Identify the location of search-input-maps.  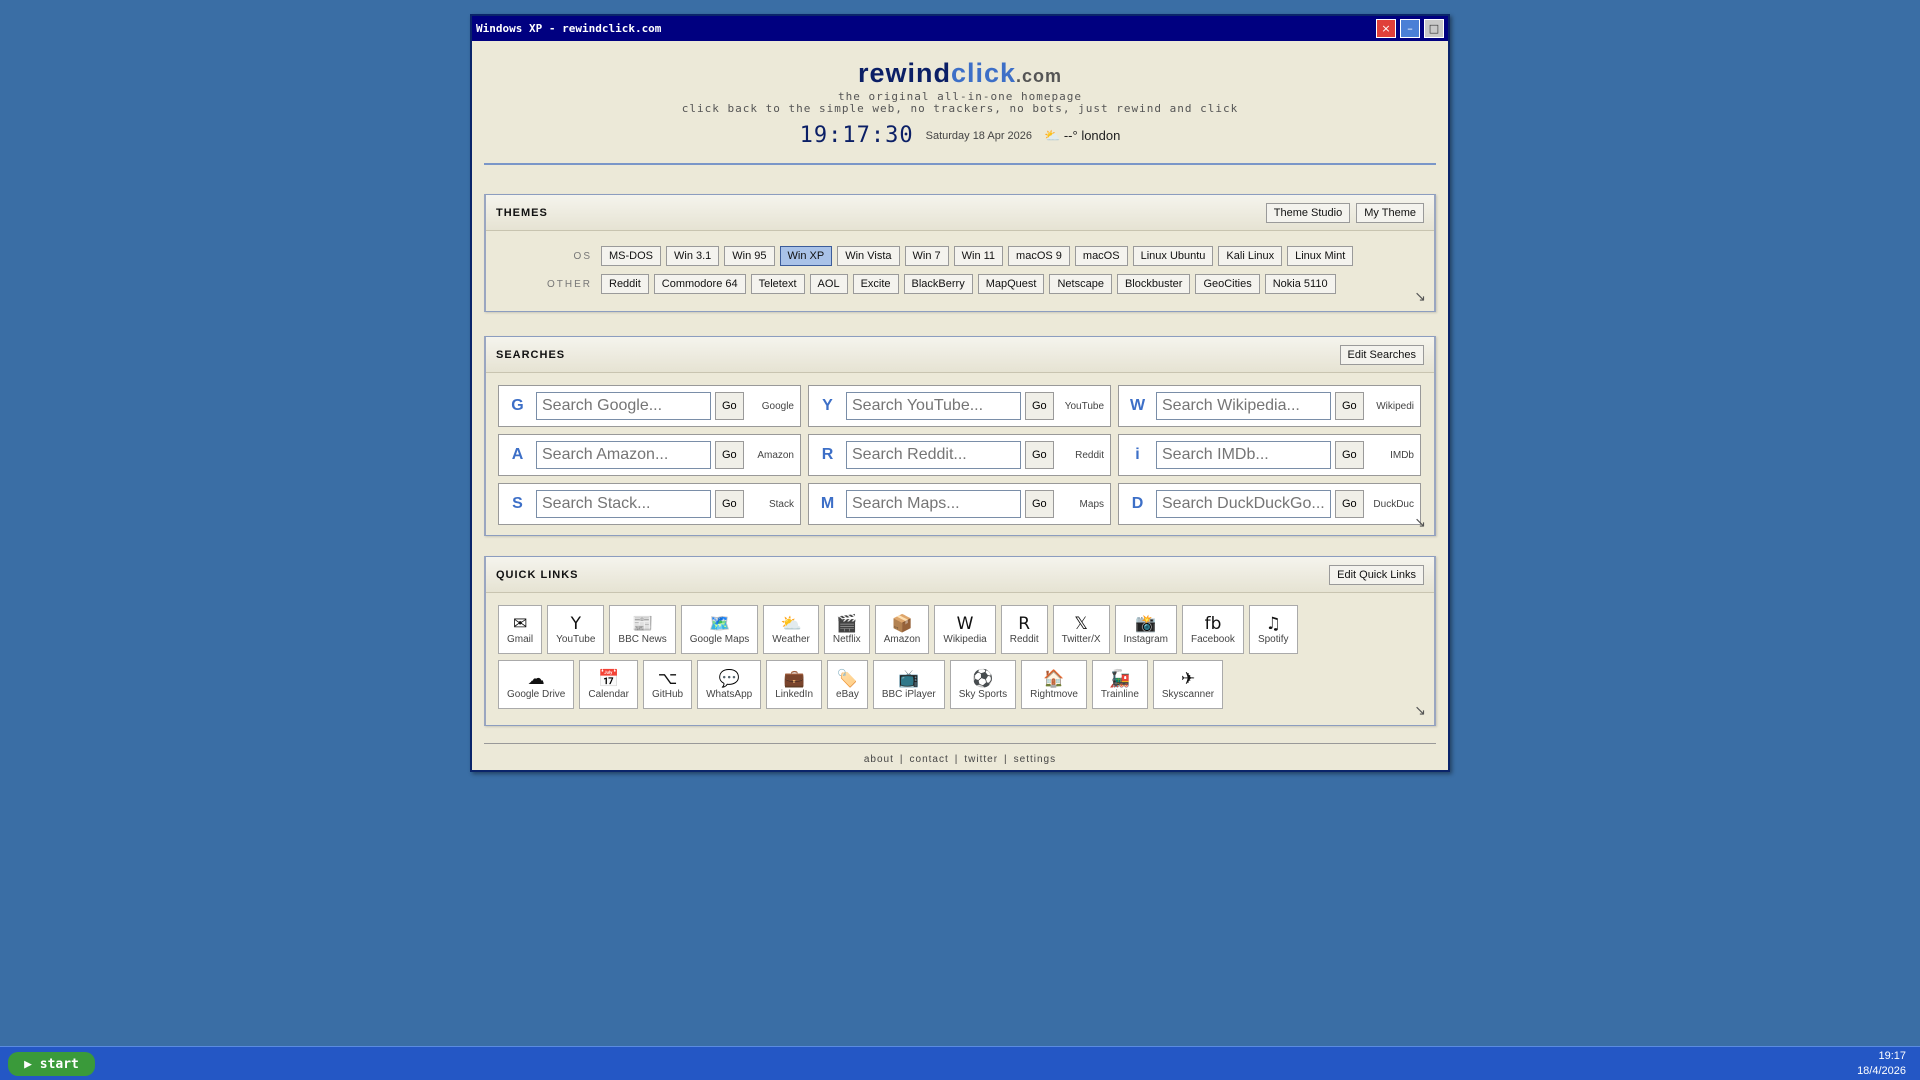
(933, 504).